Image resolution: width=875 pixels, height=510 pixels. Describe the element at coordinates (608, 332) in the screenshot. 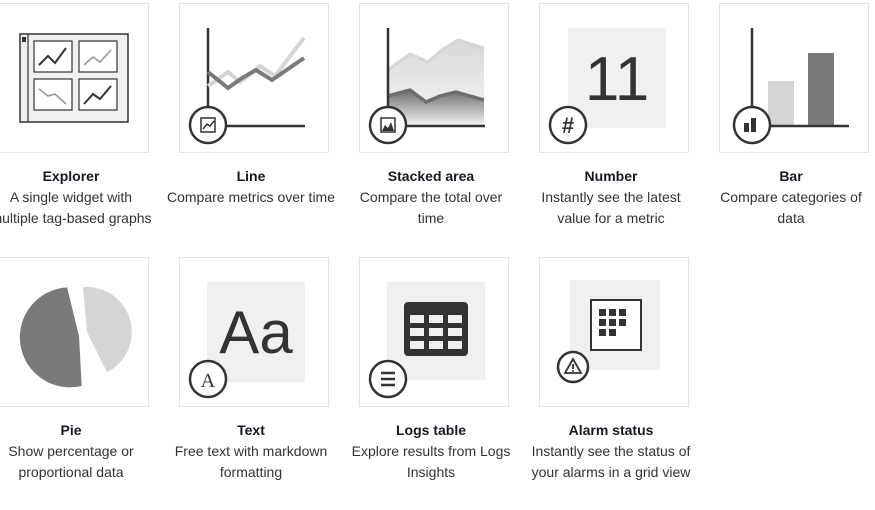

I see `alarm-status-icon` at that location.